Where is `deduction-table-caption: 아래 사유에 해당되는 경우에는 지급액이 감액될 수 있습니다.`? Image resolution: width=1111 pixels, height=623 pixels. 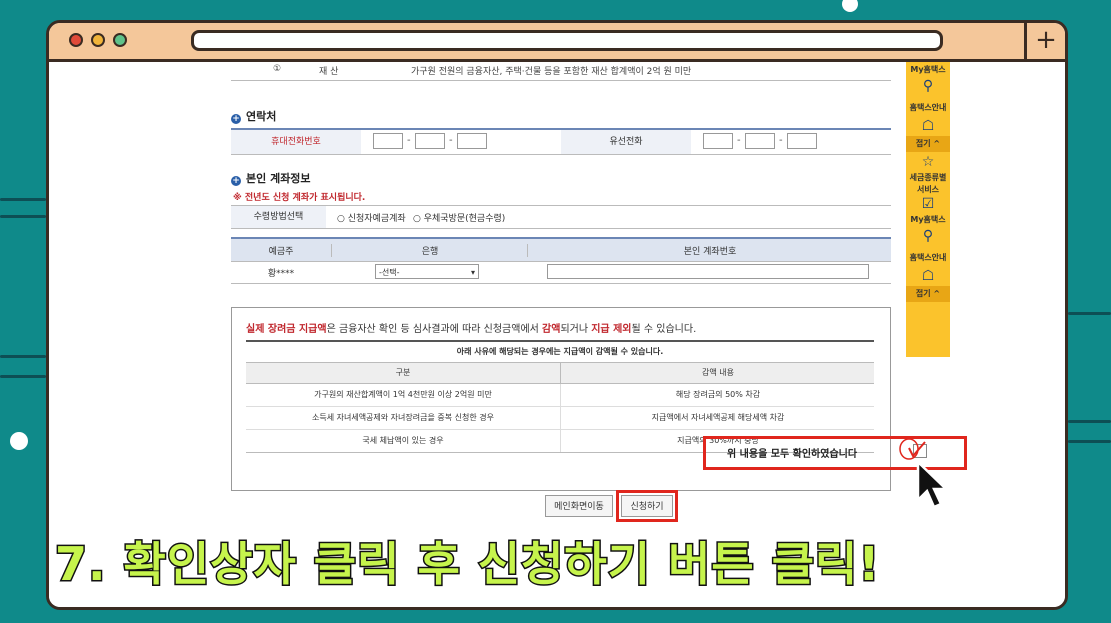
deduction-table-caption: 아래 사유에 해당되는 경우에는 지급액이 감액될 수 있습니다. is located at coordinates (560, 351).